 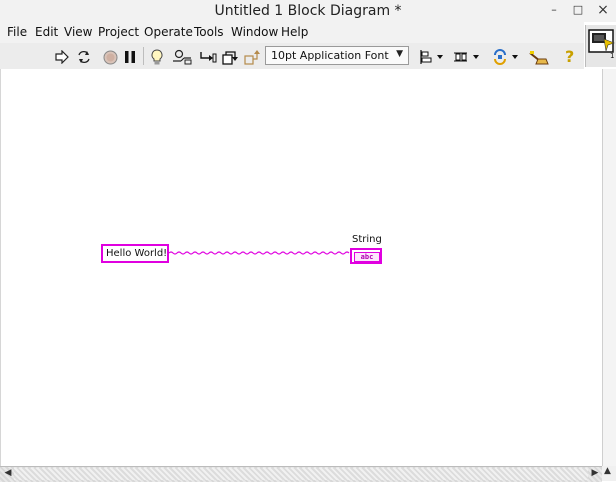 I want to click on string-wire, so click(x=260, y=253).